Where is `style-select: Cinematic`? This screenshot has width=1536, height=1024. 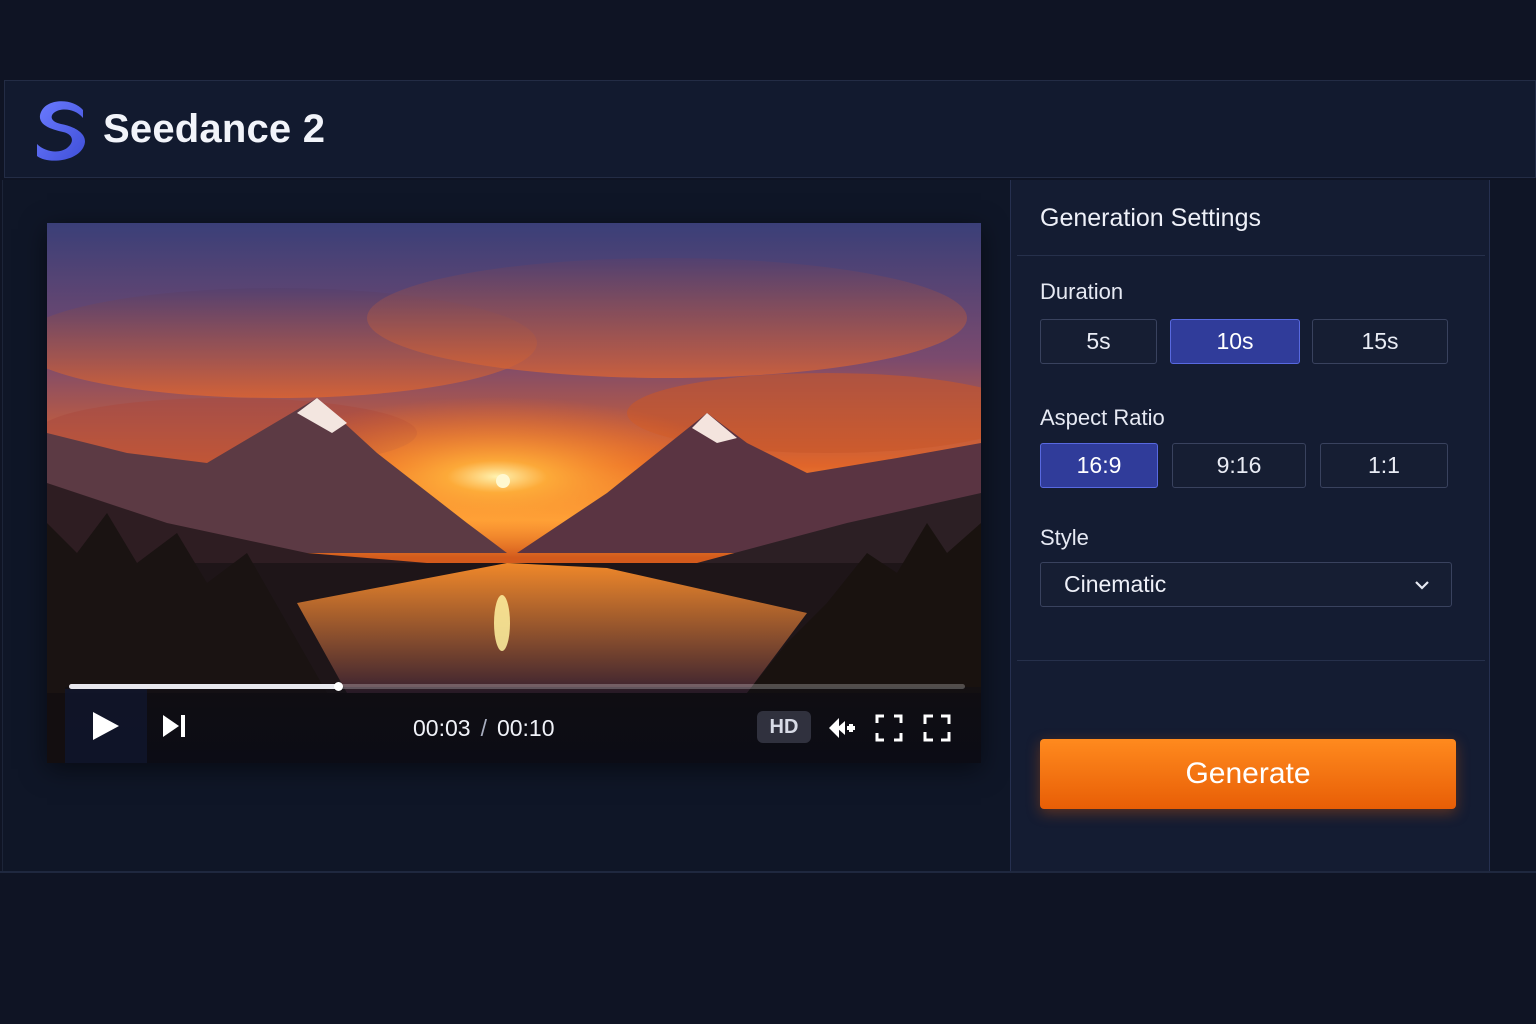 style-select: Cinematic is located at coordinates (1246, 584).